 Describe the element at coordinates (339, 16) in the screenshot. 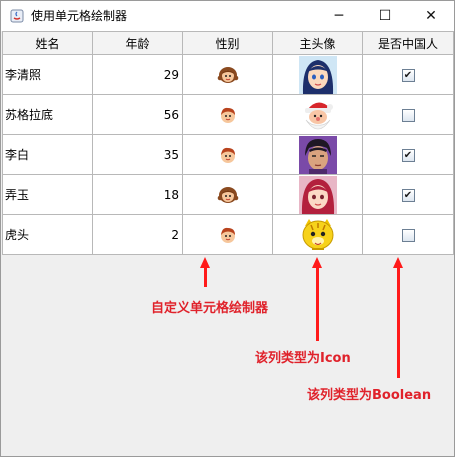

I see `minimize-button: ─` at that location.